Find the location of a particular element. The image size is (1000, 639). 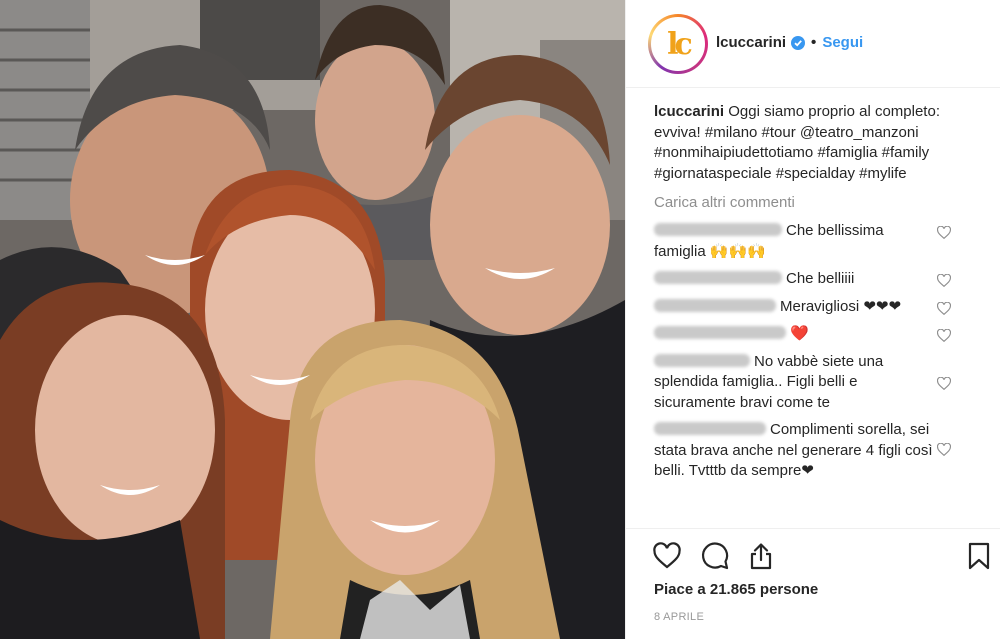

post-actions-bar: Piace a 21.865 persone 8 APRILE is located at coordinates (813, 583).